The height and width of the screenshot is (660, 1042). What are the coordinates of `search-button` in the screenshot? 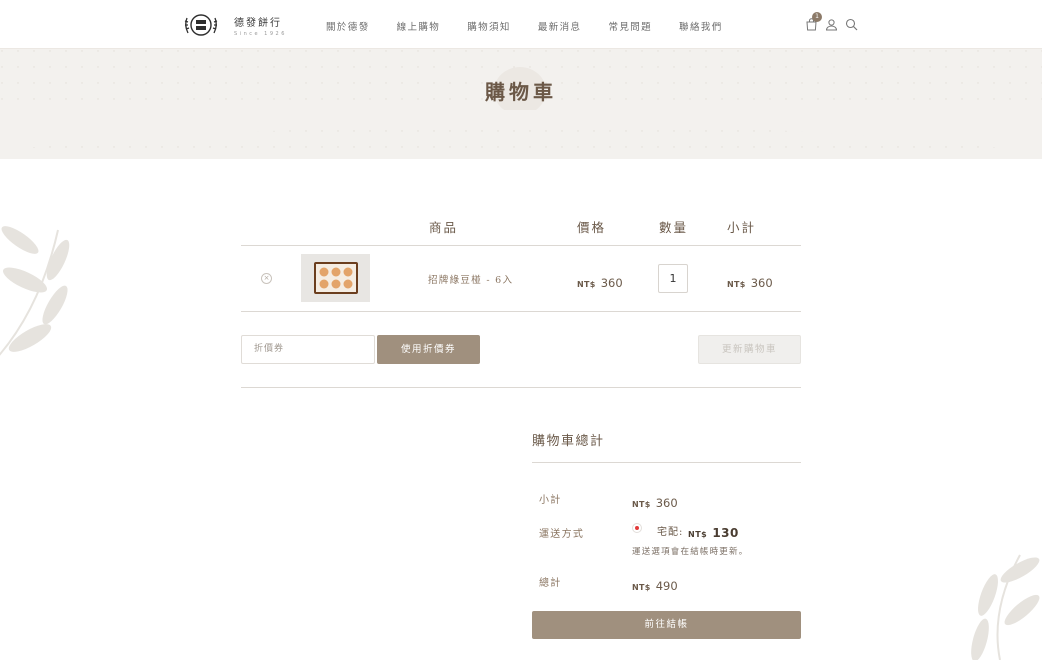 It's located at (851, 24).